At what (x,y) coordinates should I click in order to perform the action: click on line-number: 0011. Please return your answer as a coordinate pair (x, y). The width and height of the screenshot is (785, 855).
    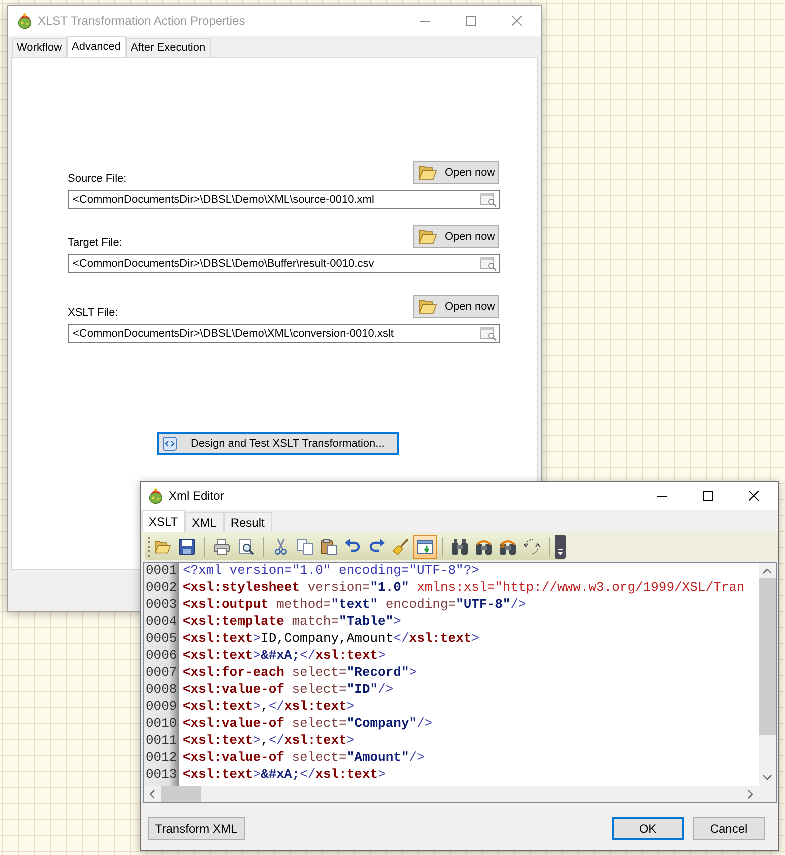
    Looking at the image, I should click on (161, 741).